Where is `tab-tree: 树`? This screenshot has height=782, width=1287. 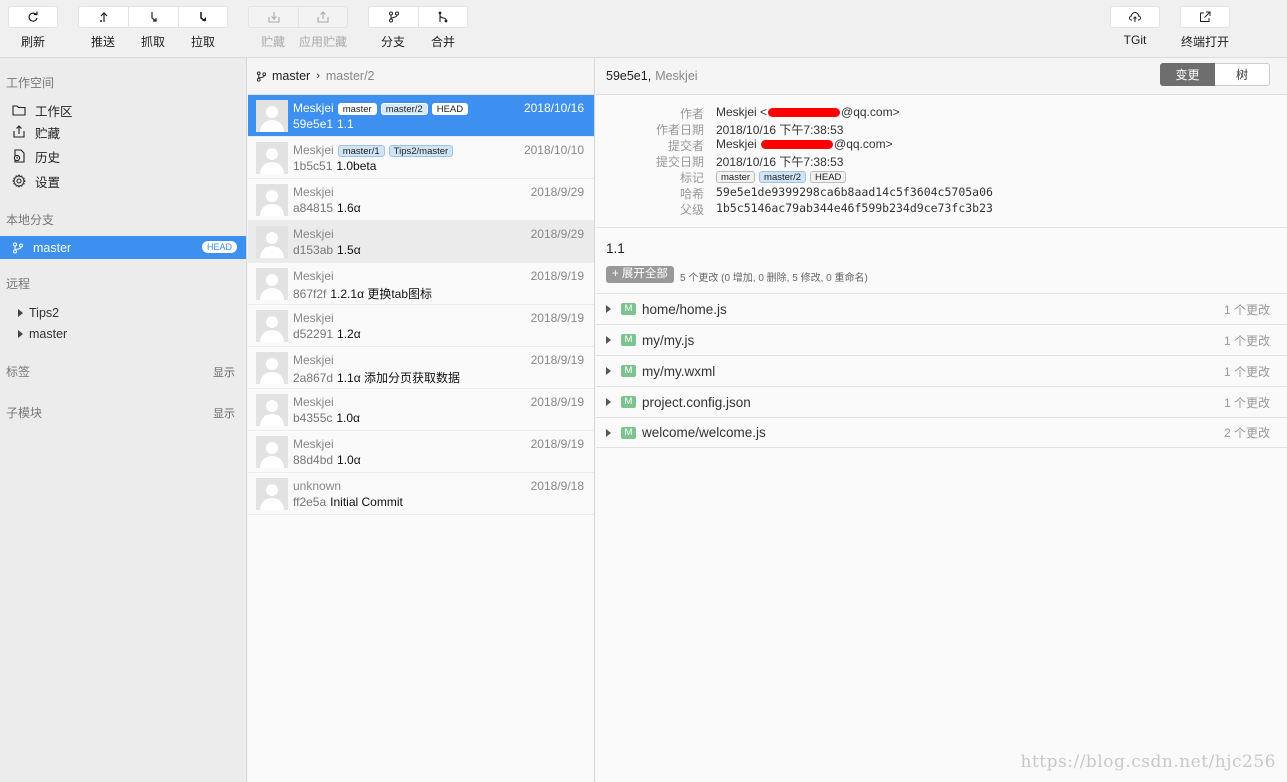 tab-tree: 树 is located at coordinates (1242, 74).